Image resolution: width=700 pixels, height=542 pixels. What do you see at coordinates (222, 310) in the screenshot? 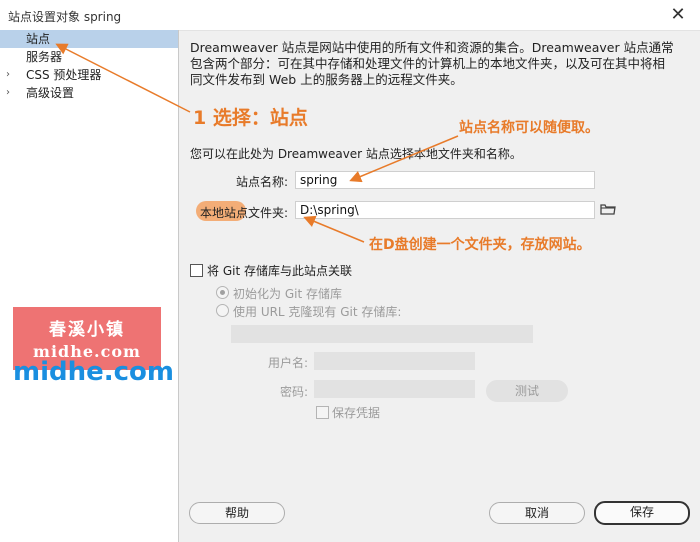
I see `git-clone-radio` at bounding box center [222, 310].